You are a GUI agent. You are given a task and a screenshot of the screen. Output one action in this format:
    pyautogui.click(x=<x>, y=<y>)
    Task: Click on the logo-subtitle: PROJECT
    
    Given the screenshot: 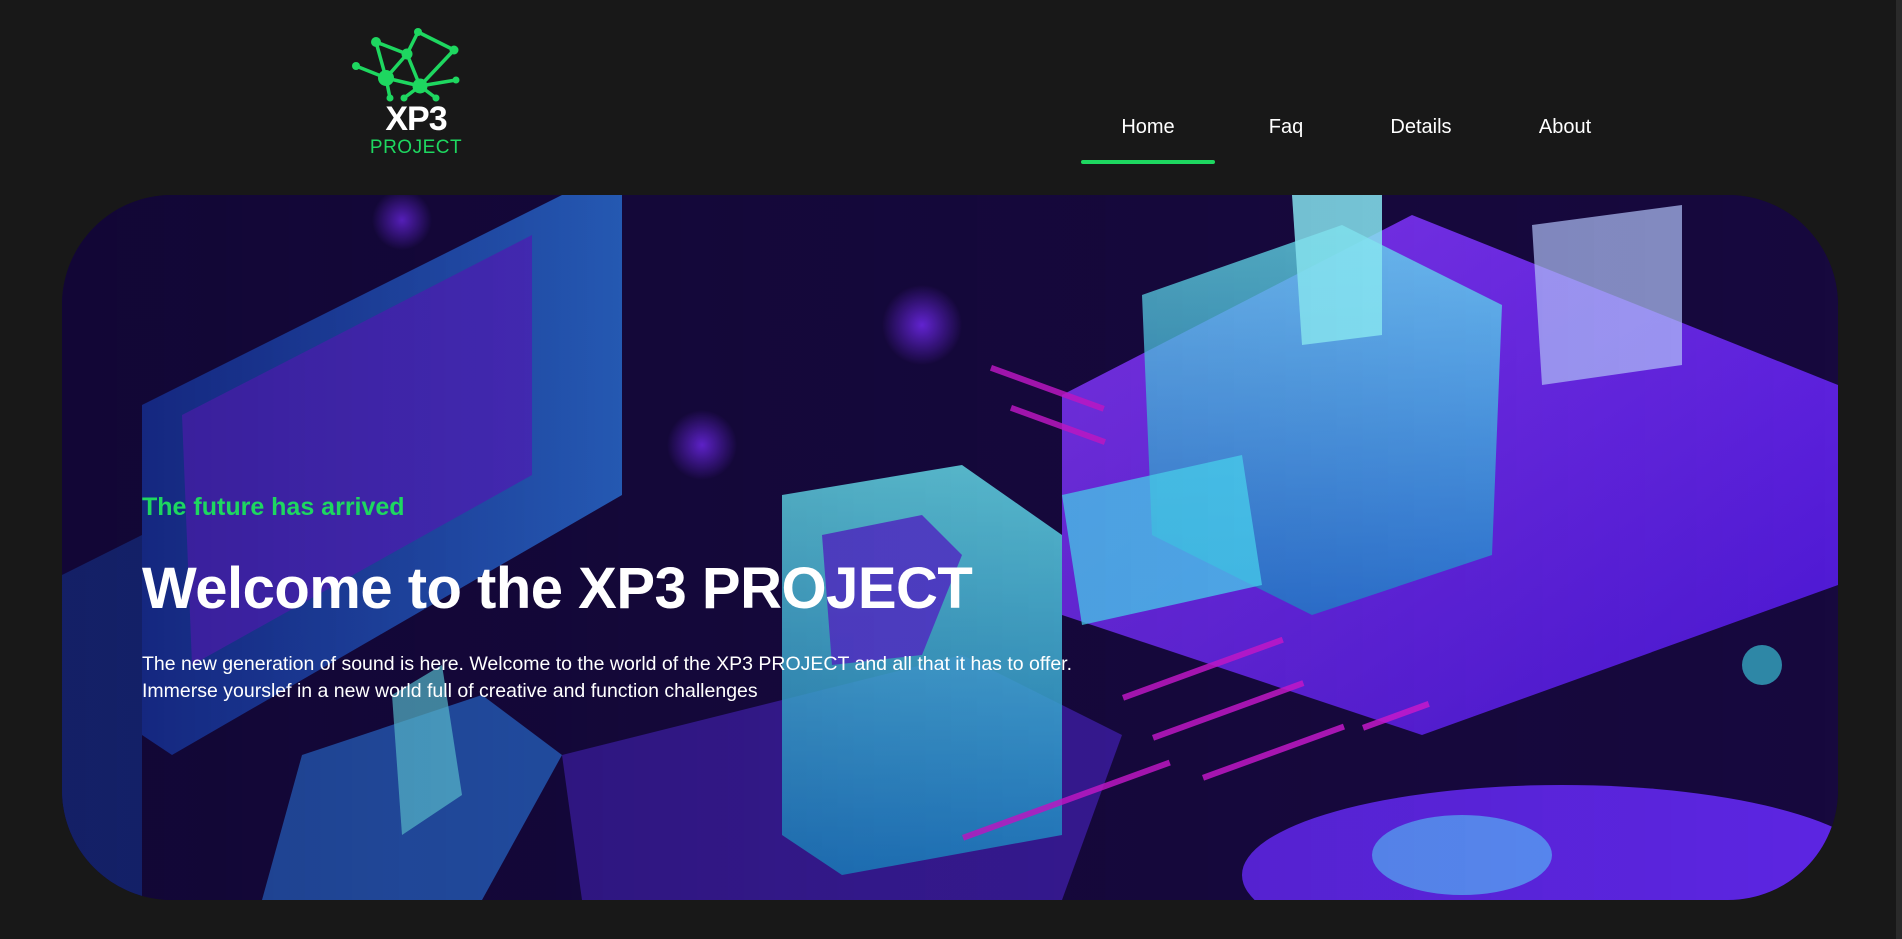 What is the action you would take?
    pyautogui.click(x=416, y=147)
    